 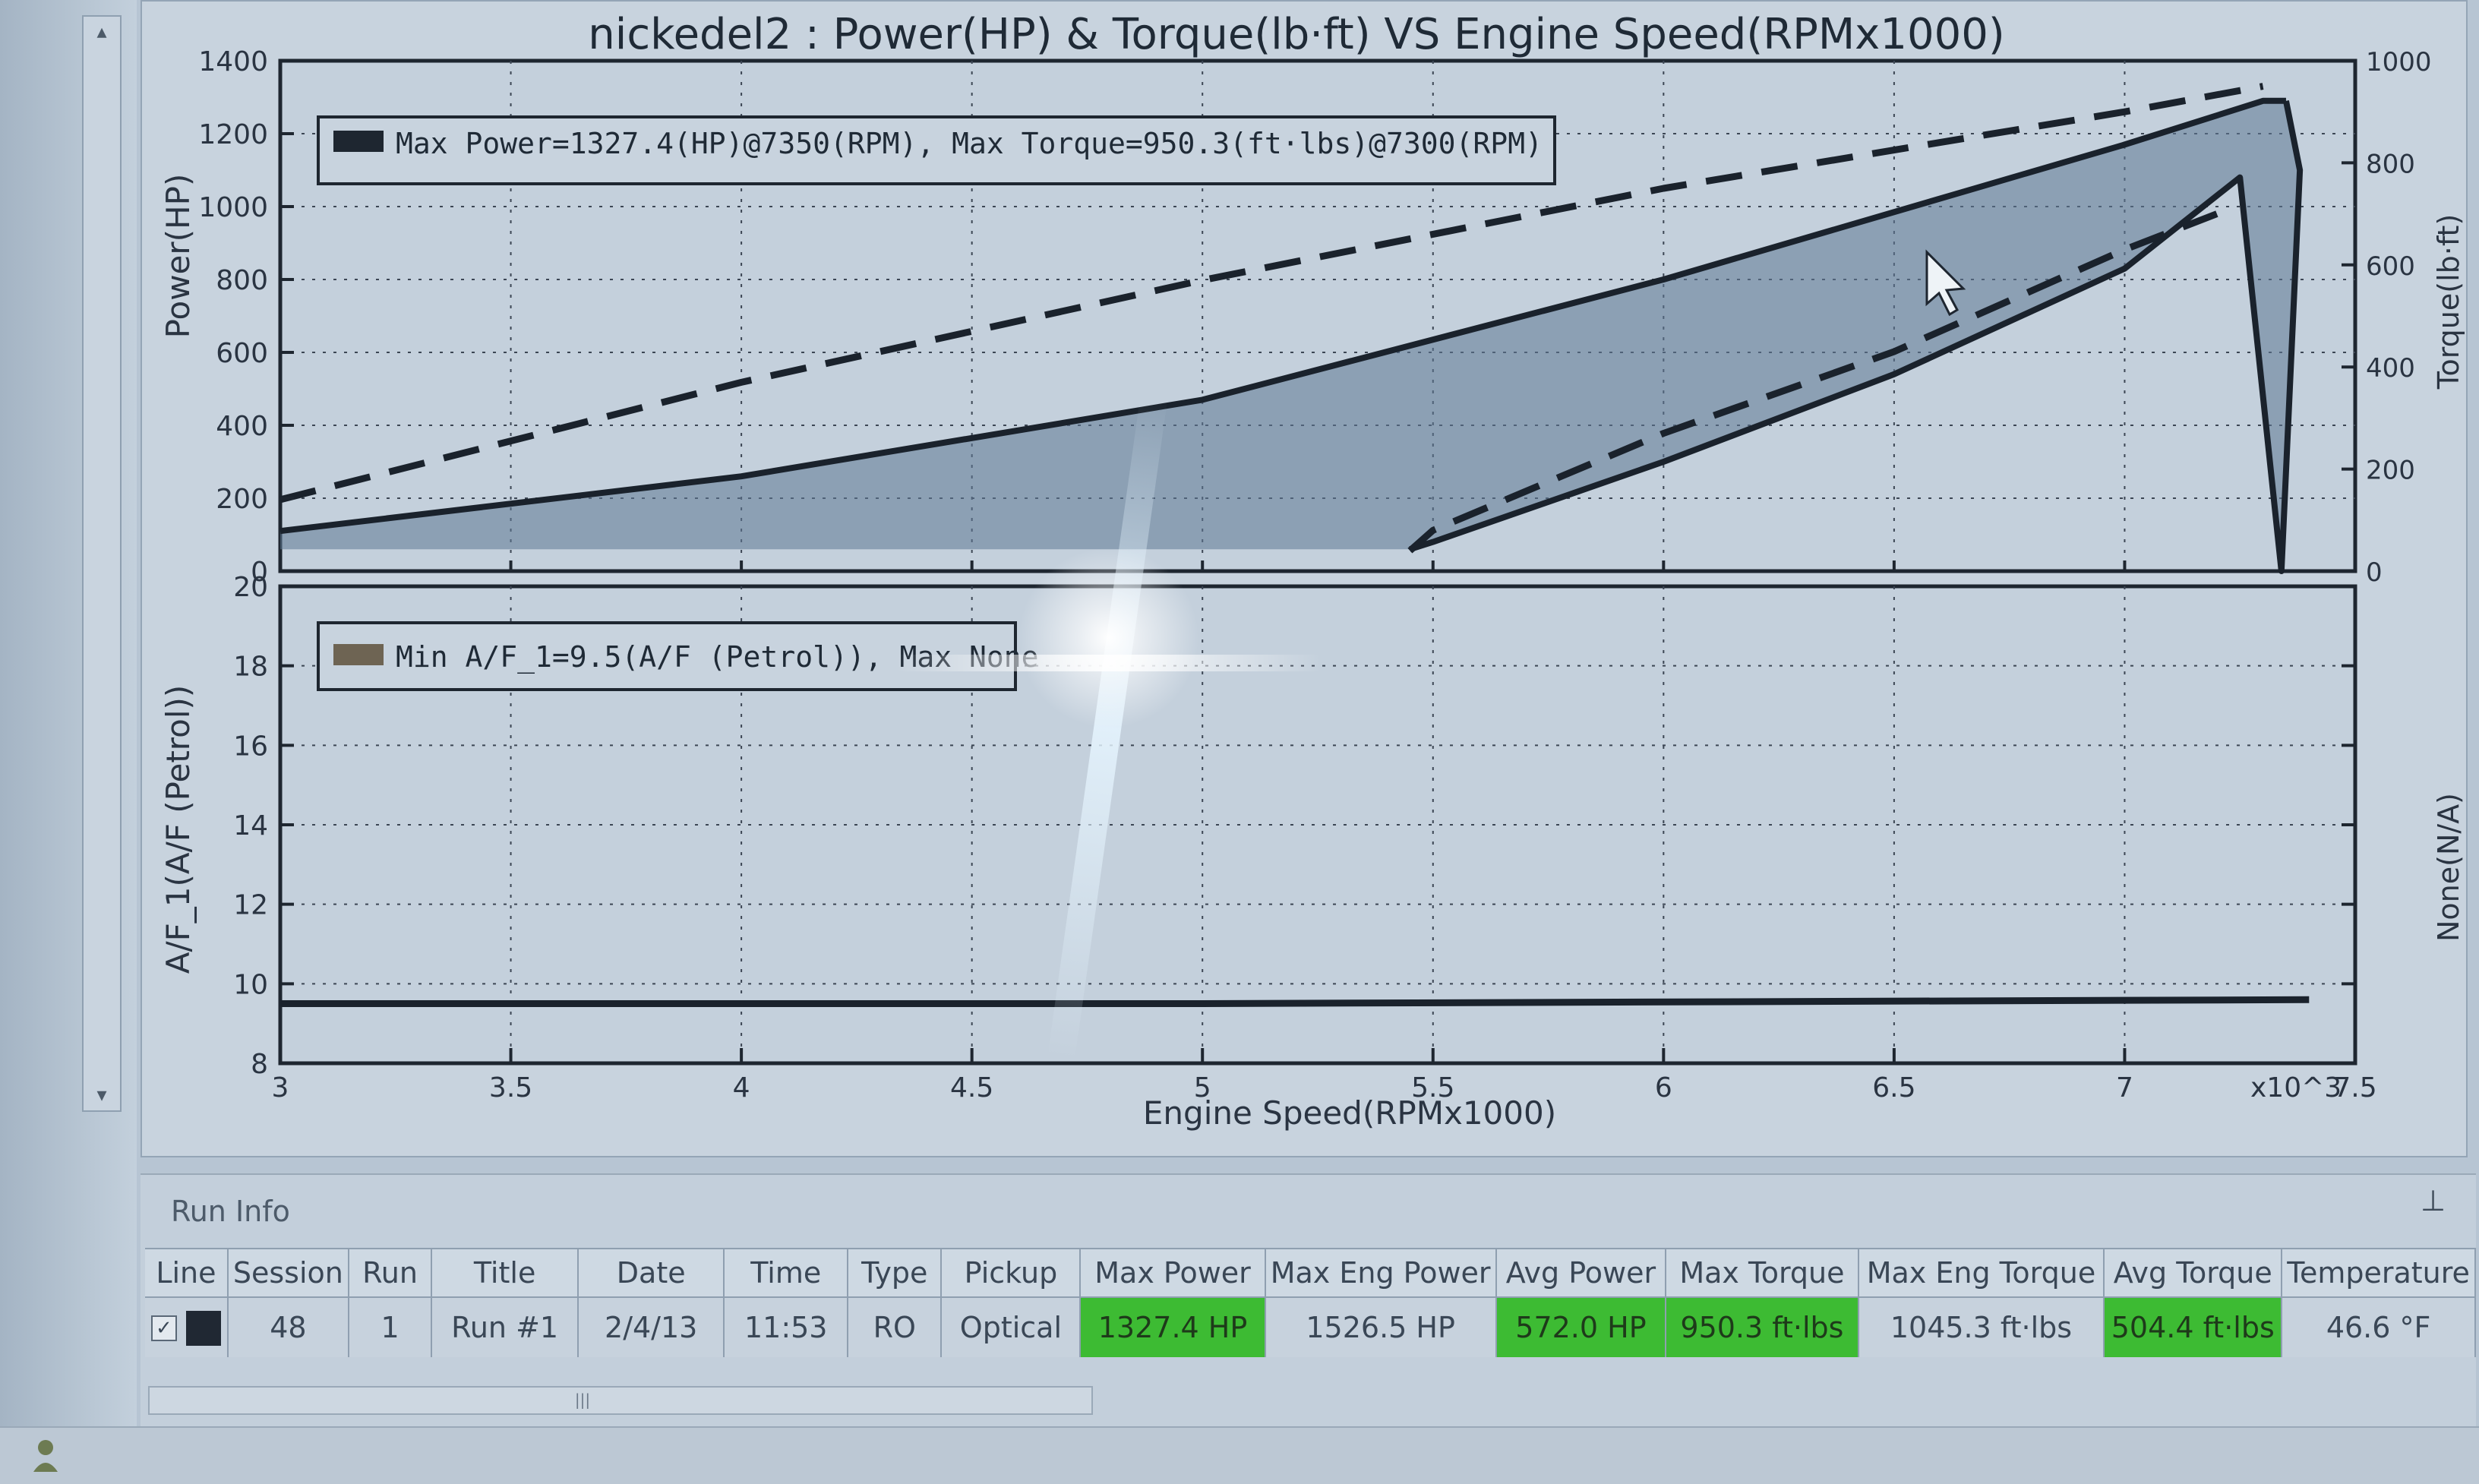 I want to click on line-visible-checkbox: ✓, so click(x=163, y=1328).